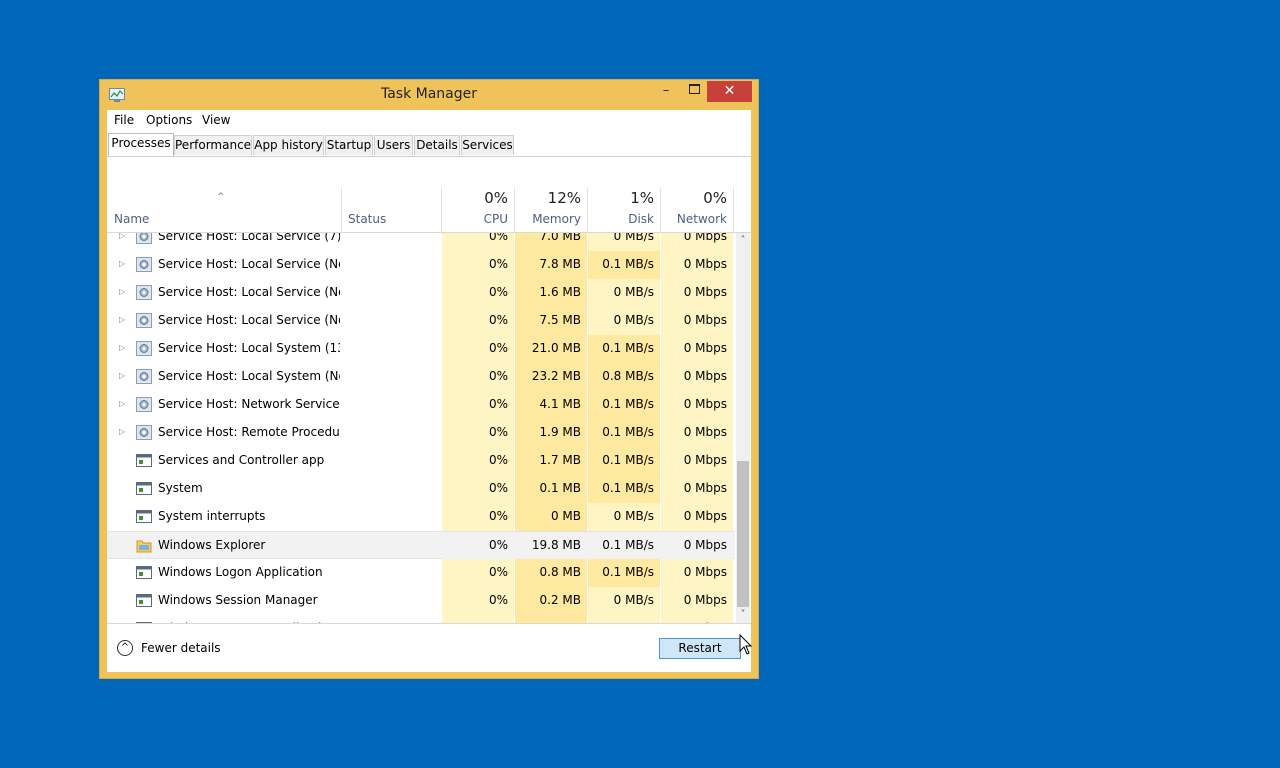  Describe the element at coordinates (429, 648) in the screenshot. I see `footer-bar: ^ Fewer details Restart` at that location.